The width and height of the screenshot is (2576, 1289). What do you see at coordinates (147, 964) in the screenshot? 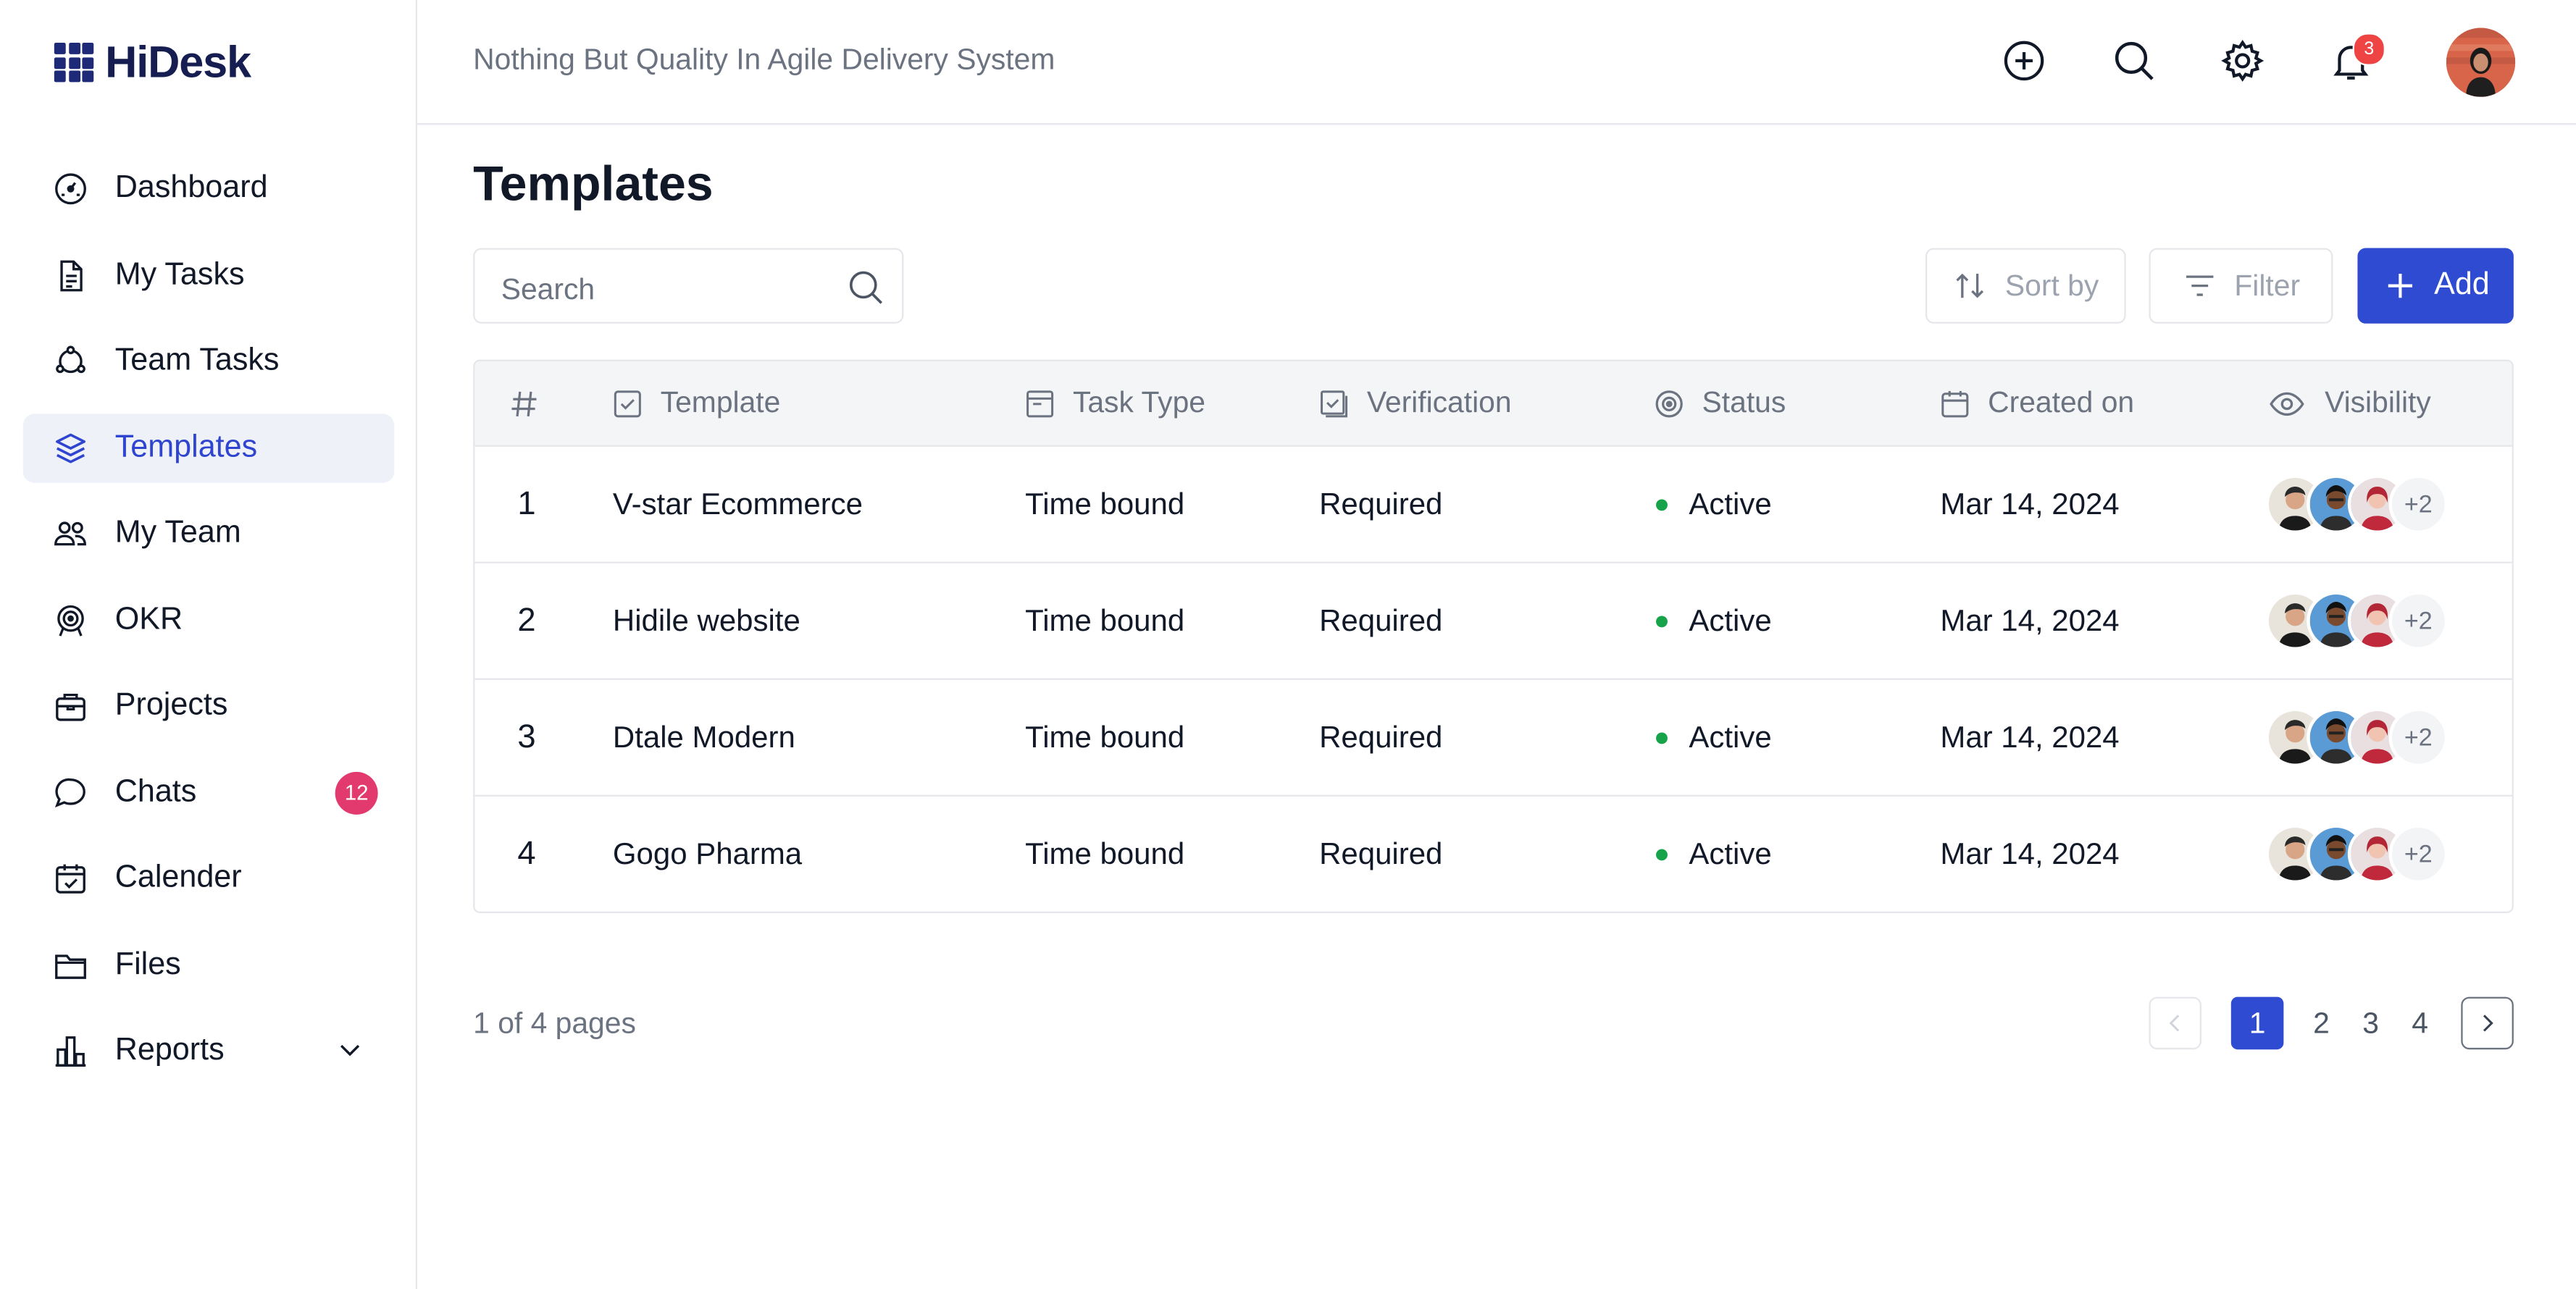
I see `sidebar-item-label: Files` at bounding box center [147, 964].